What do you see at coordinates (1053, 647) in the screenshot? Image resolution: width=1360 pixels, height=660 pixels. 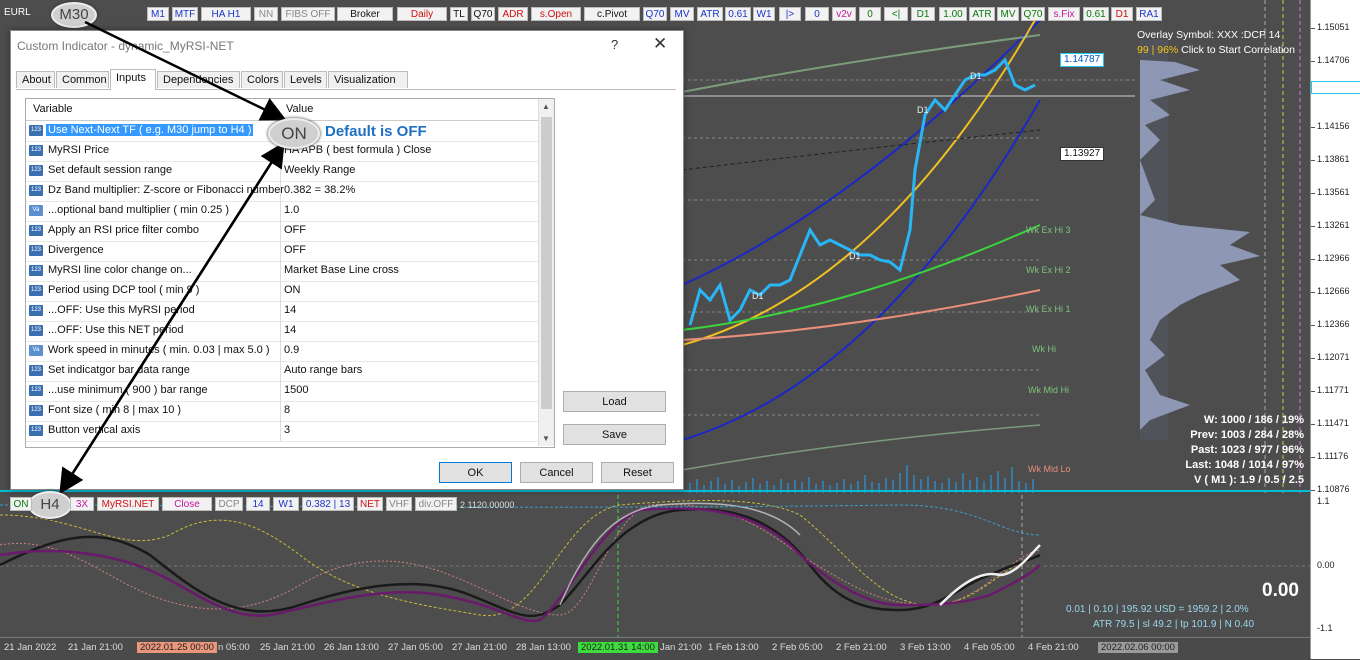 I see `time-tick-label: 4 Feb 21:00` at bounding box center [1053, 647].